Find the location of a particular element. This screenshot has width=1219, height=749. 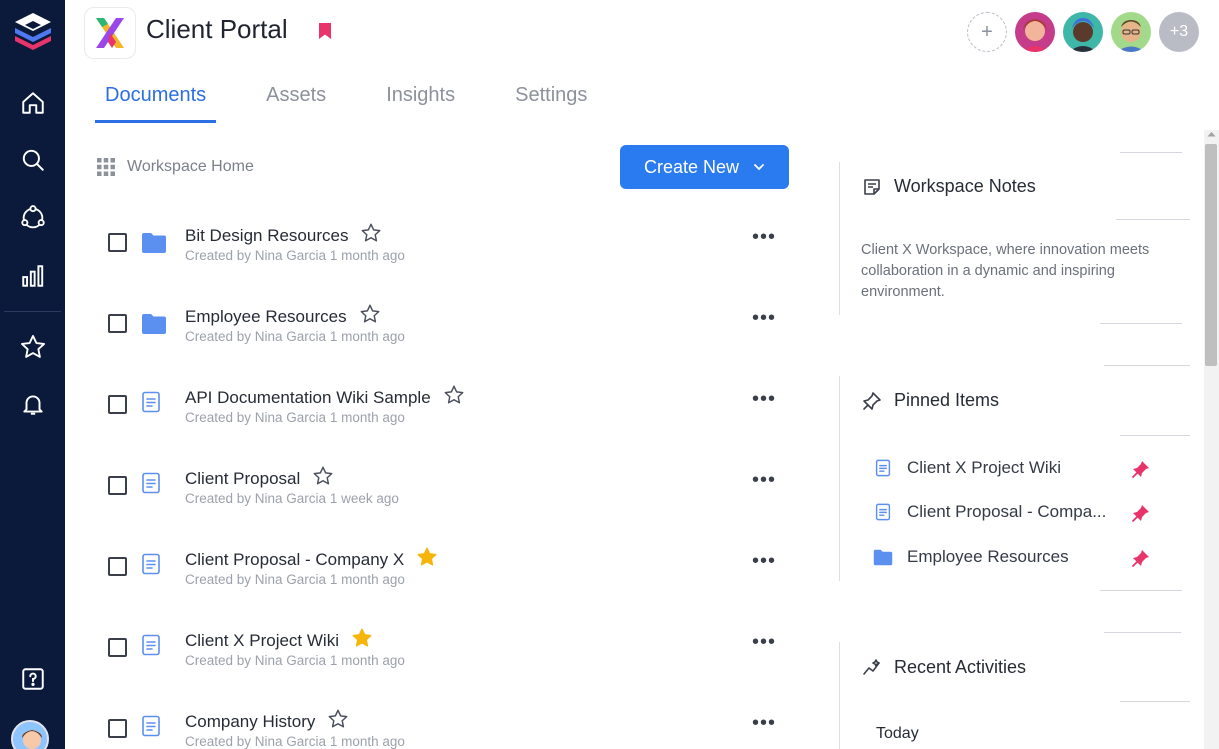

grid-icon is located at coordinates (106, 167).